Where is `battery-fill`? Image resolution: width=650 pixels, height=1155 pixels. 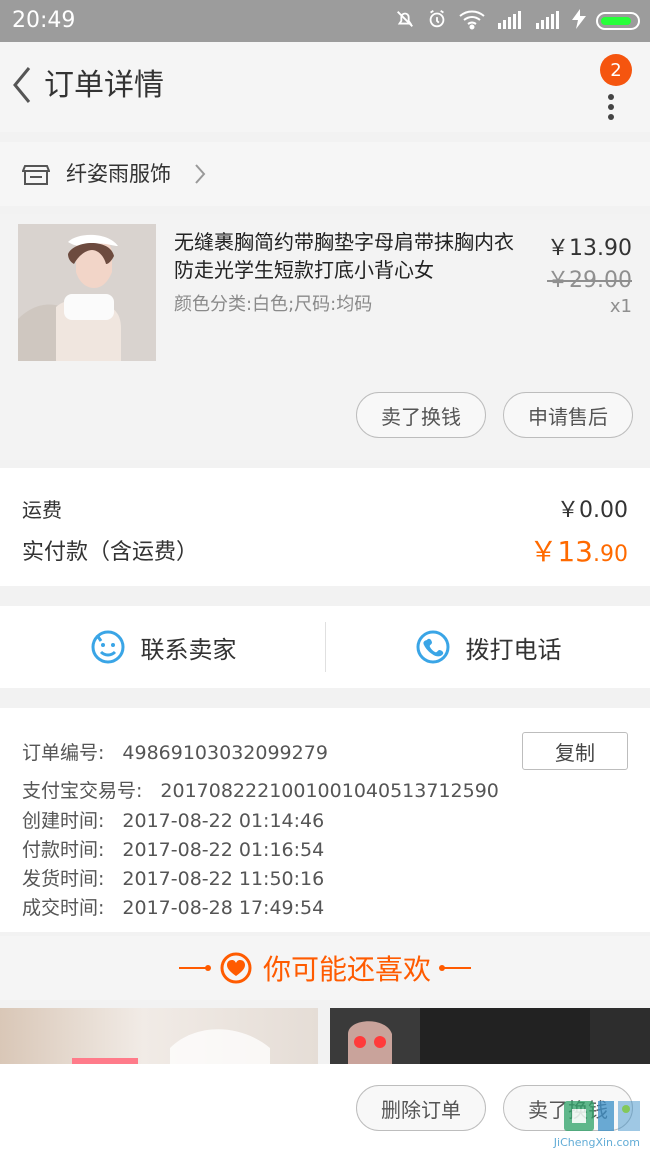
battery-fill is located at coordinates (616, 21).